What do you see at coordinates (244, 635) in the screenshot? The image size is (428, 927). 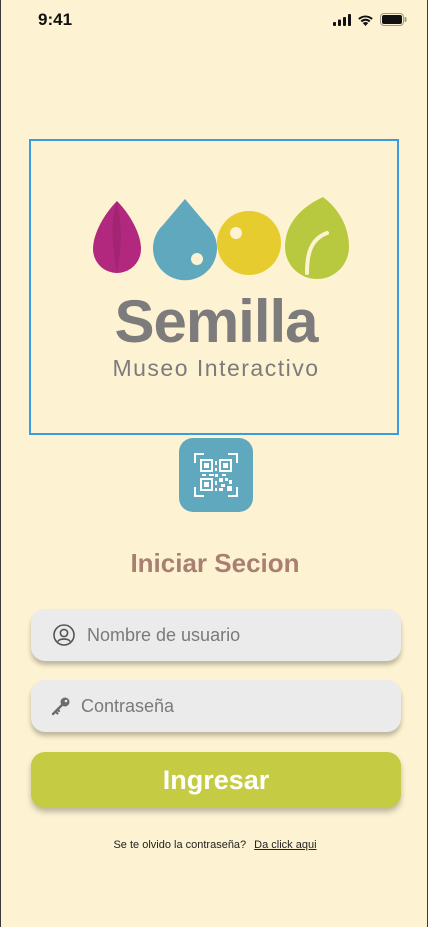 I see `username-input` at bounding box center [244, 635].